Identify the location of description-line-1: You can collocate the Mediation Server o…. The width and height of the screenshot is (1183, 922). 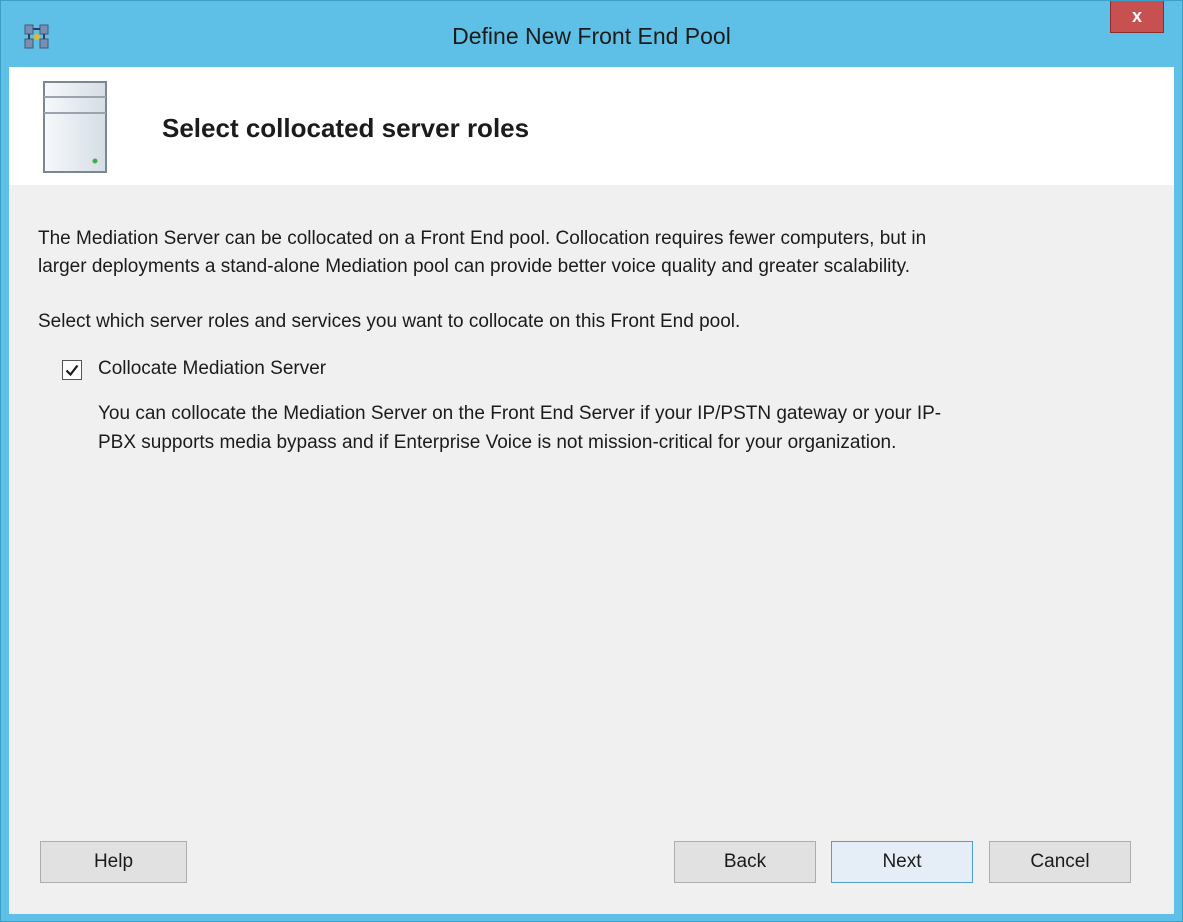
(520, 413).